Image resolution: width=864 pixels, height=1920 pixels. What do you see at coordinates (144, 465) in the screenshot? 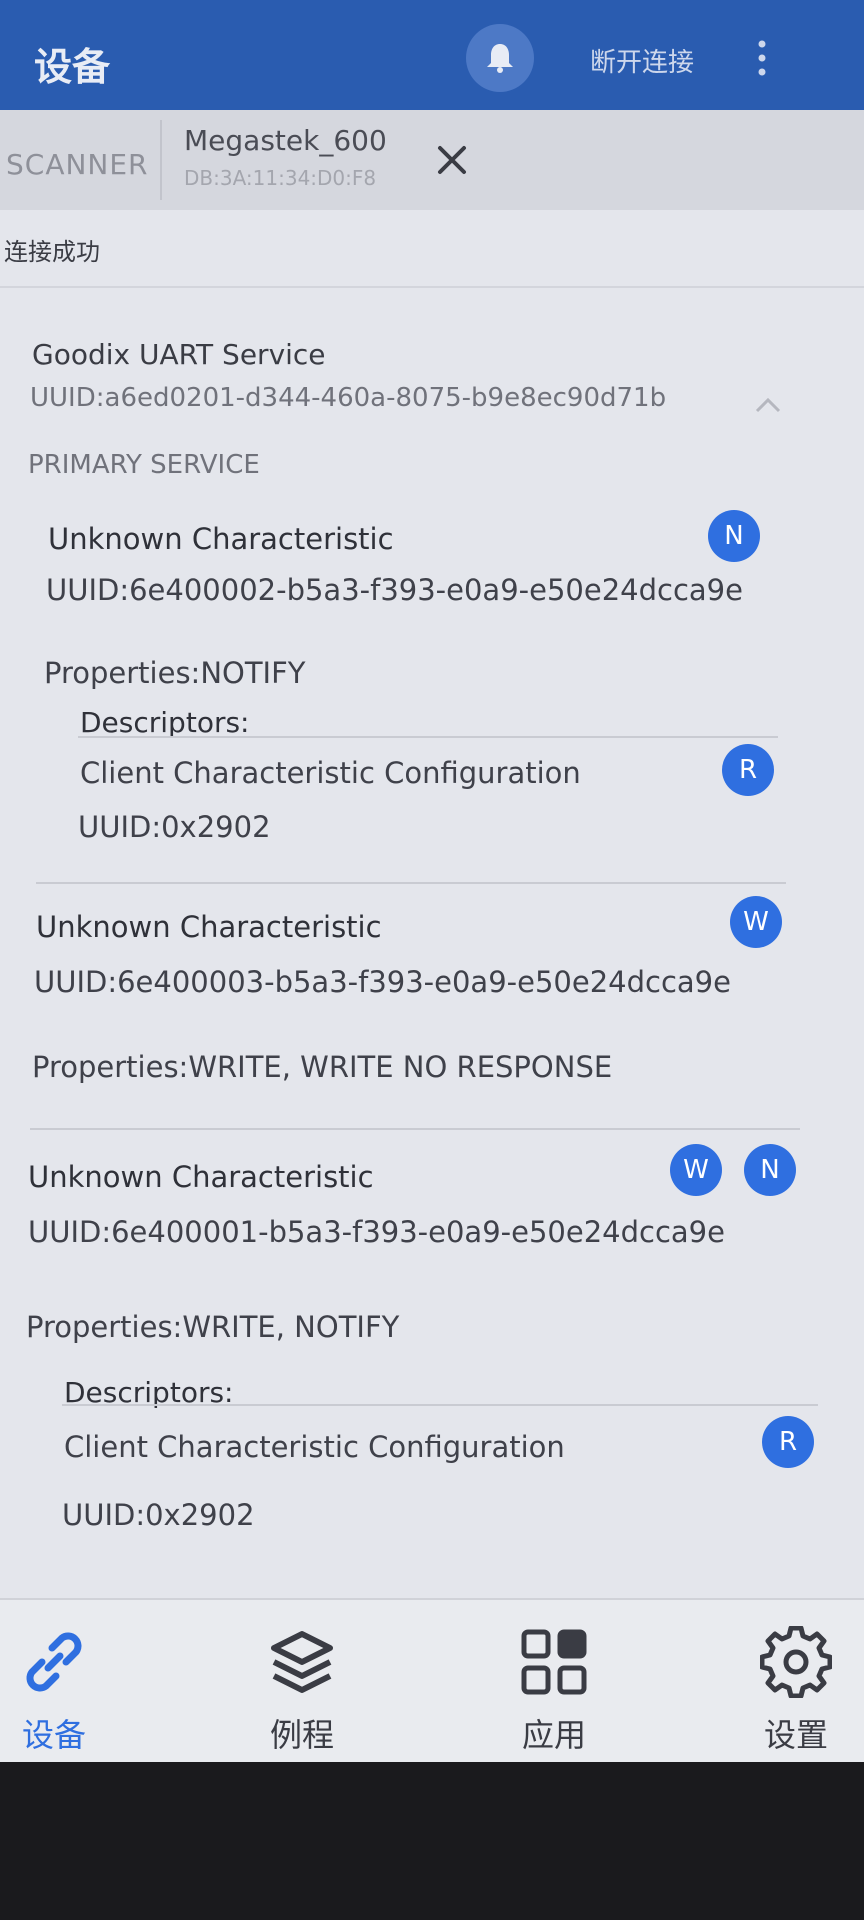
I see `service-type: PRIMARY SERVICE` at bounding box center [144, 465].